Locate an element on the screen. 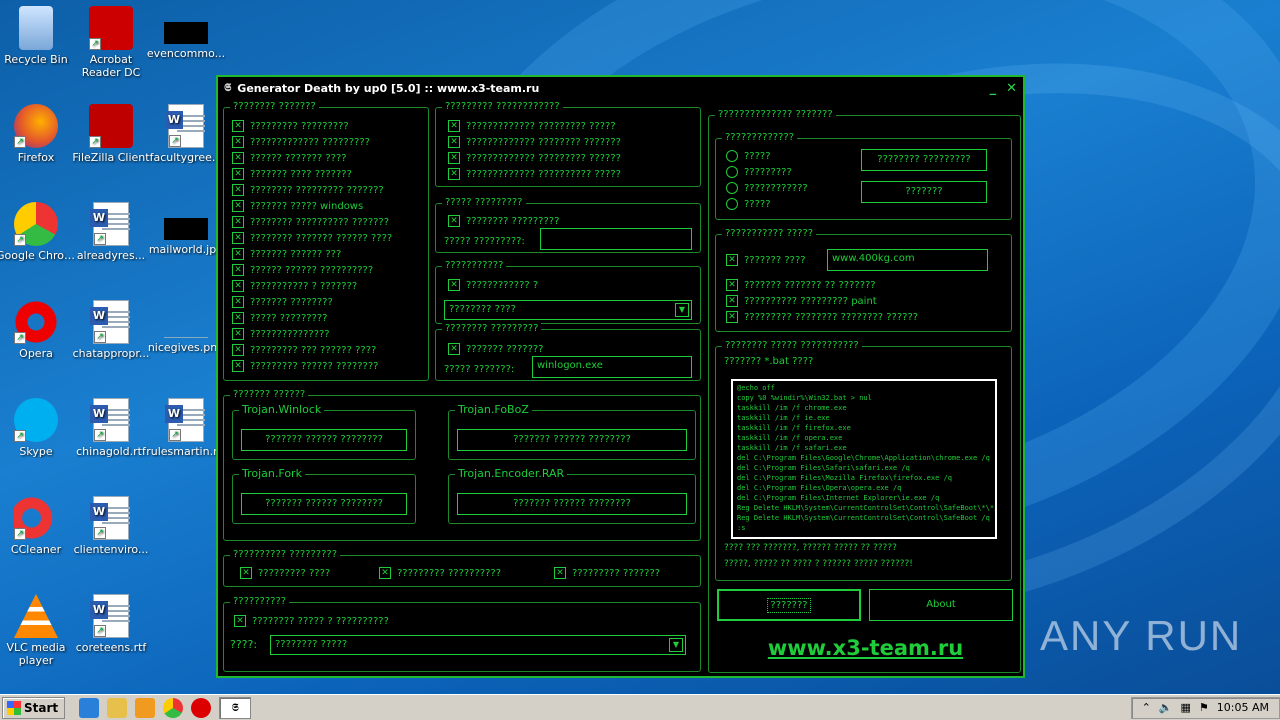 This screenshot has height=720, width=1280. left-option-checkbox: ✕ ??????? ???? ??????? is located at coordinates (312, 174).